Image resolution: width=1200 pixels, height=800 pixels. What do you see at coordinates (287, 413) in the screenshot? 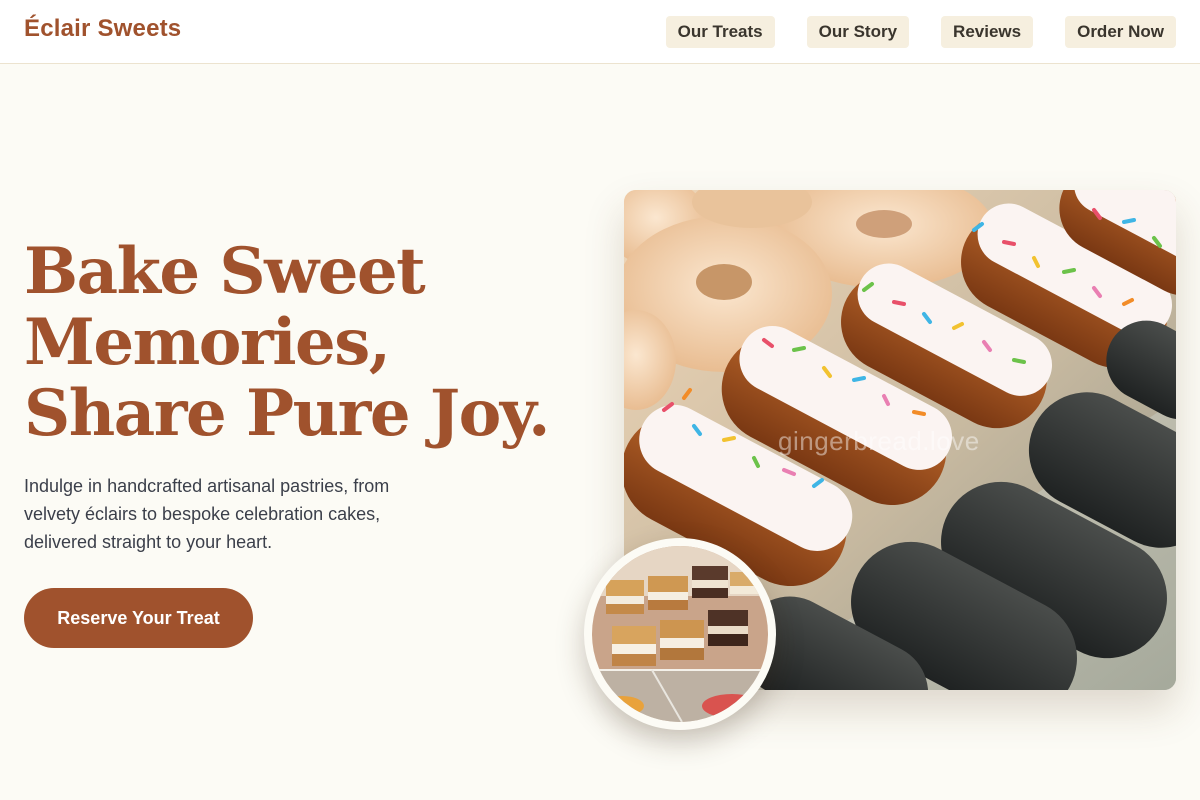
I see `headline-line-3: Share Pure Joy.` at bounding box center [287, 413].